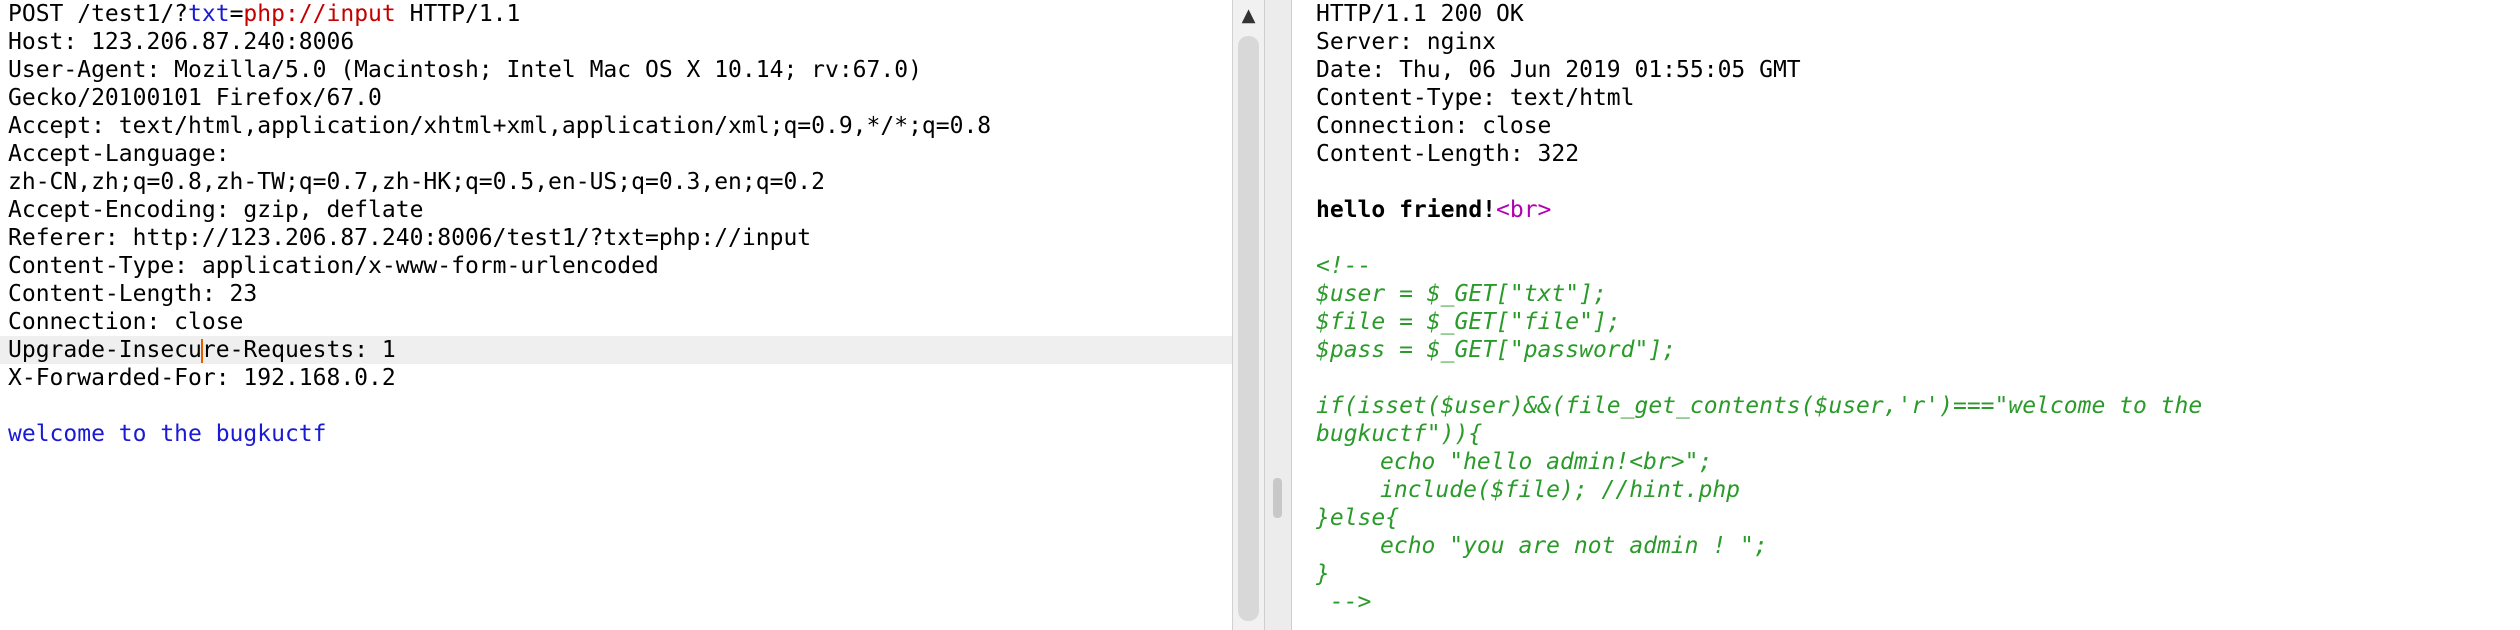 The image size is (2520, 630). What do you see at coordinates (1918, 210) in the screenshot?
I see `response-body-greeting: hello friend!<br>` at bounding box center [1918, 210].